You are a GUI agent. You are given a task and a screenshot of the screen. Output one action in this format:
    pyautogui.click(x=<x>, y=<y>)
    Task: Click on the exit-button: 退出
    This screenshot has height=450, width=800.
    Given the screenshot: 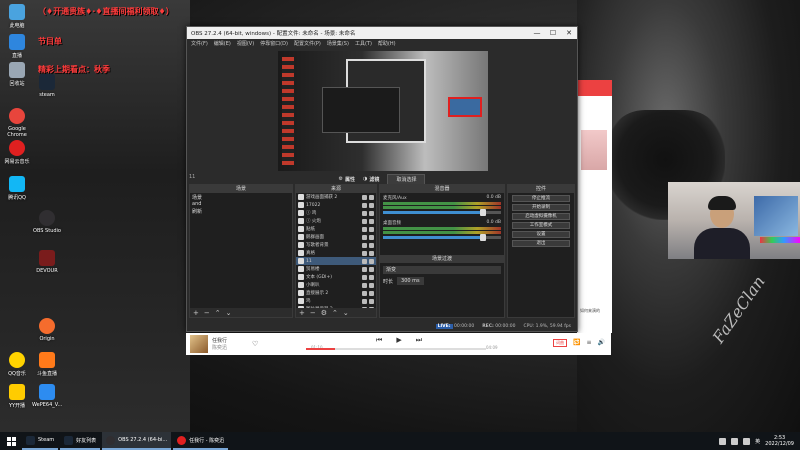 What is the action you would take?
    pyautogui.click(x=541, y=243)
    